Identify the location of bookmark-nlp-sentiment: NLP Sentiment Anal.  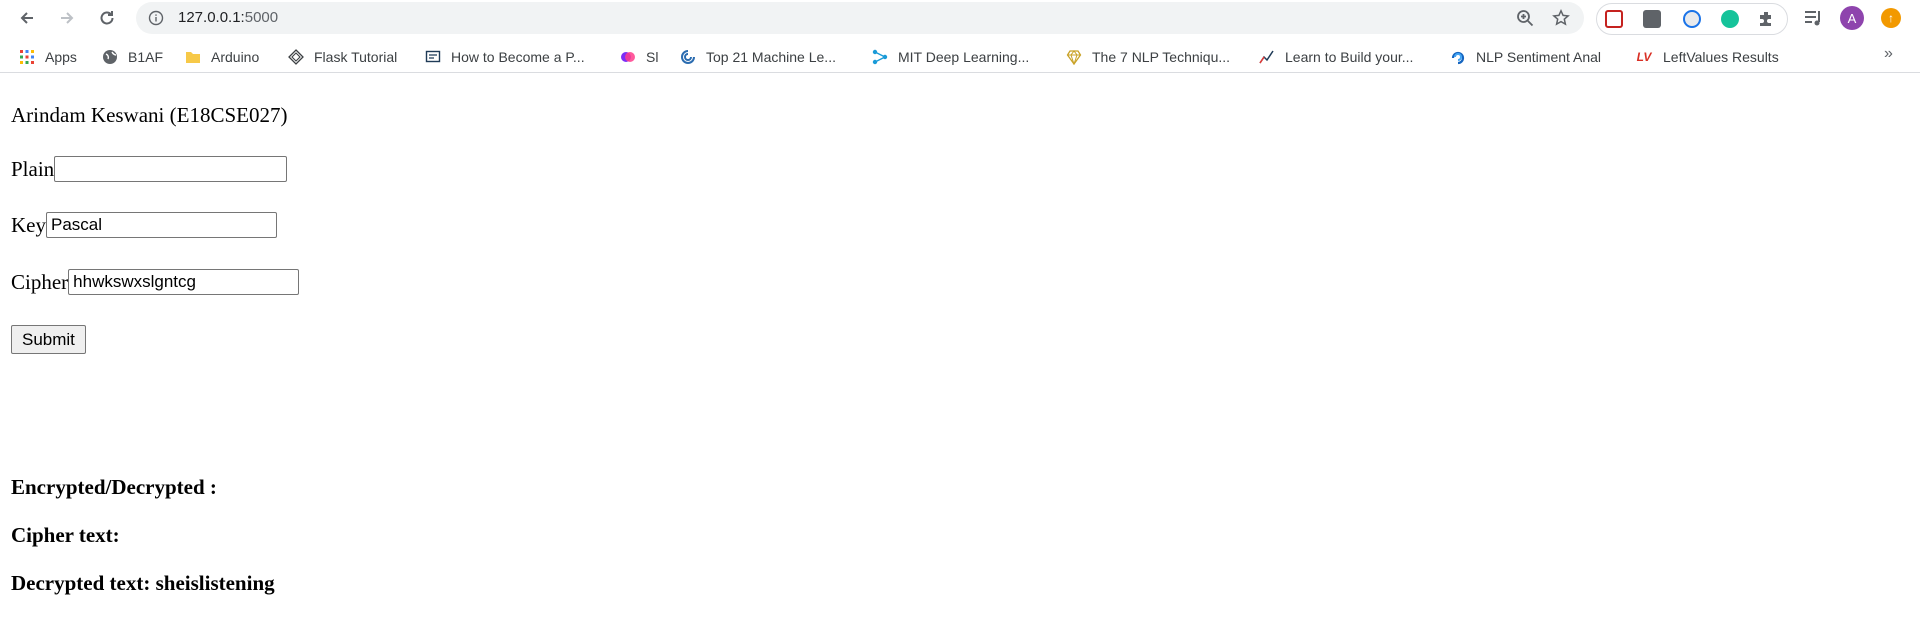
(1525, 57).